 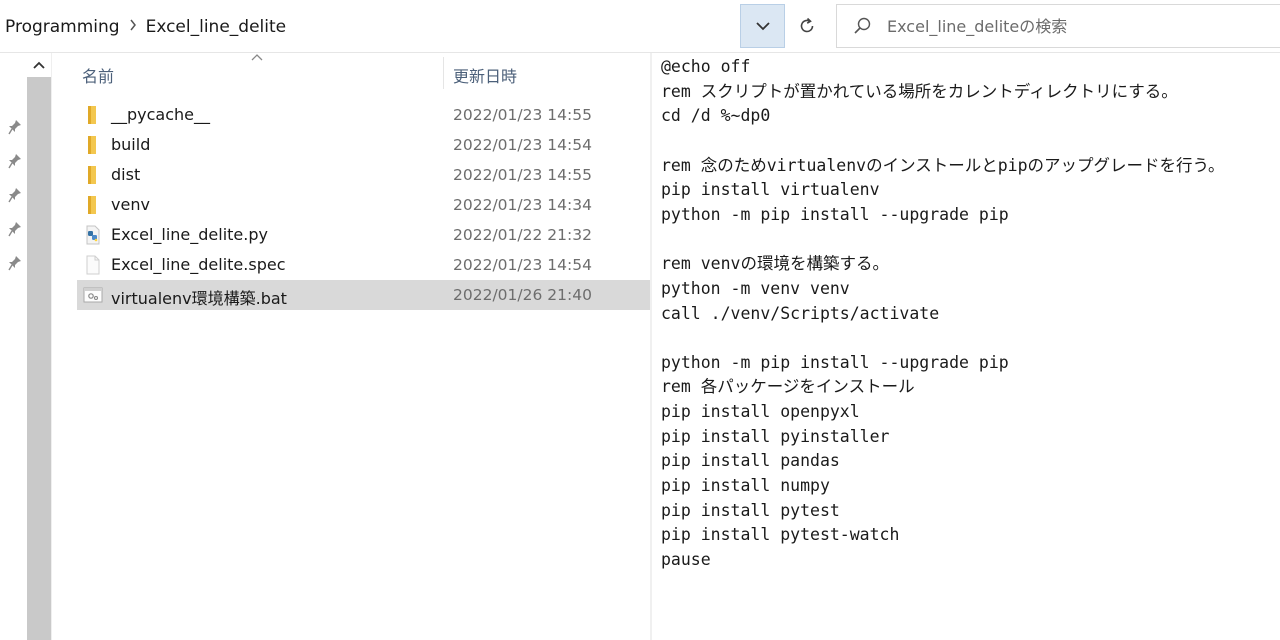 What do you see at coordinates (716, 116) in the screenshot?
I see `preview-line: cd /d %~dp0` at bounding box center [716, 116].